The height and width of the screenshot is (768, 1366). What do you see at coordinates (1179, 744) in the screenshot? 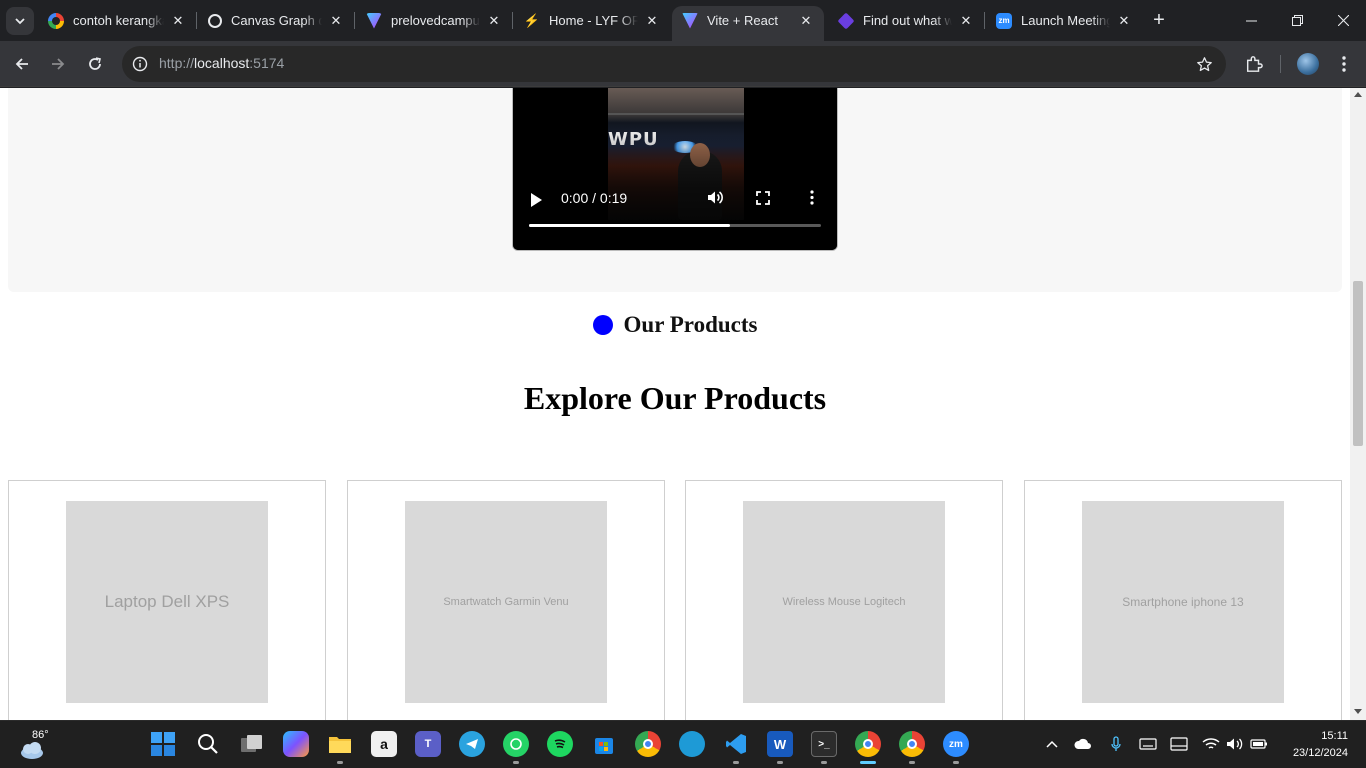
I see `display-icon` at bounding box center [1179, 744].